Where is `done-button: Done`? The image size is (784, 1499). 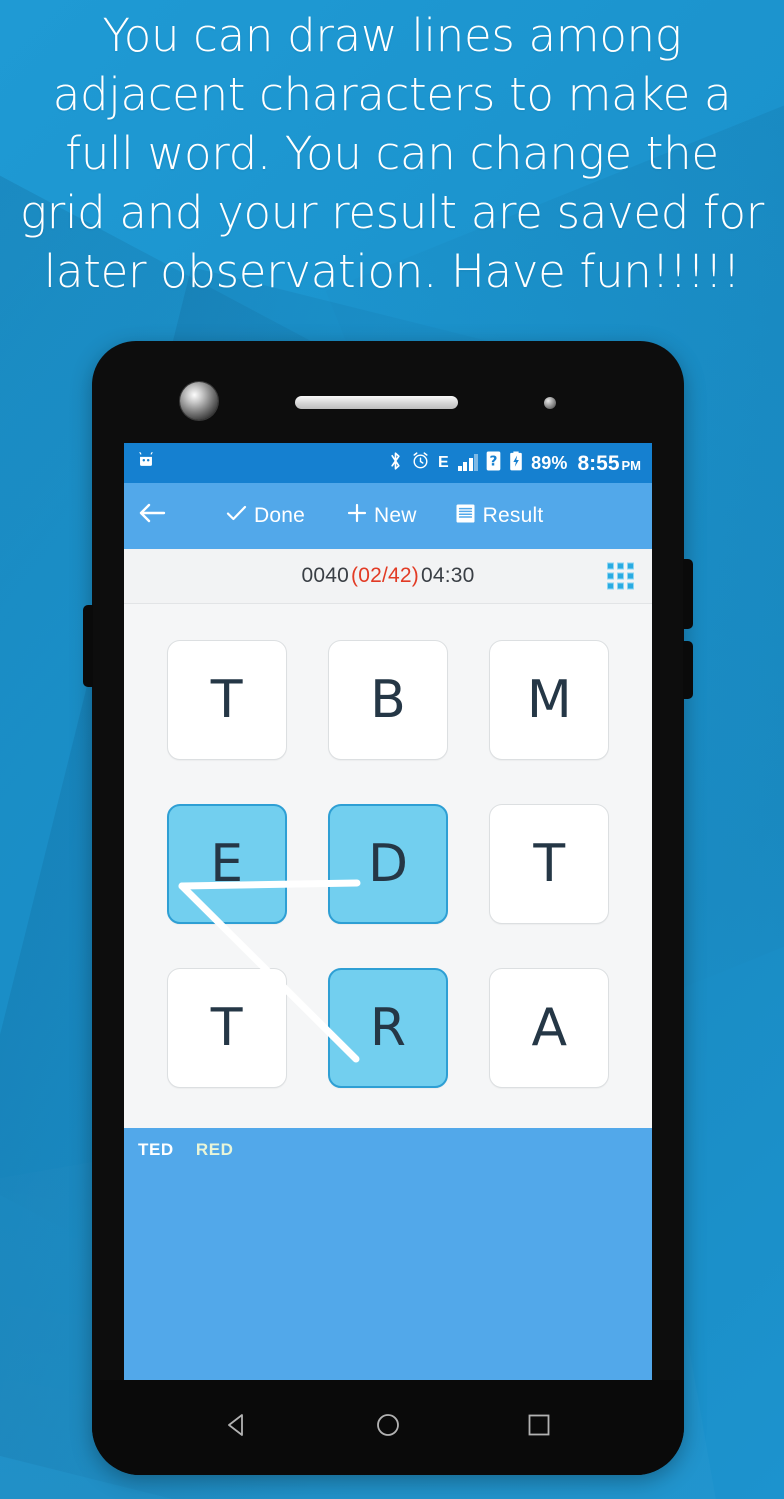 done-button: Done is located at coordinates (265, 516).